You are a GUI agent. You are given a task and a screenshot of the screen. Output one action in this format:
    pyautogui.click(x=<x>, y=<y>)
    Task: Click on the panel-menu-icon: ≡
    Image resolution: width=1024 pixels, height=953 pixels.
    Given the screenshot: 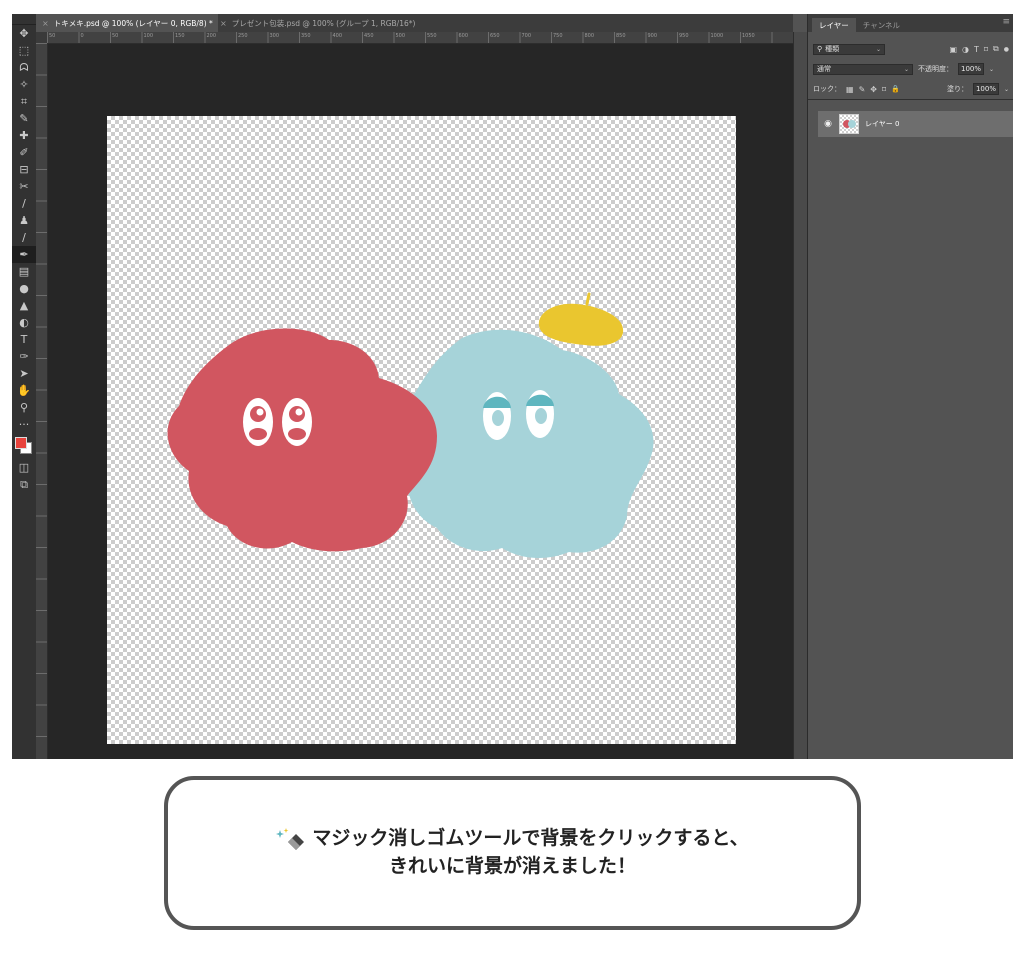 What is the action you would take?
    pyautogui.click(x=1006, y=22)
    